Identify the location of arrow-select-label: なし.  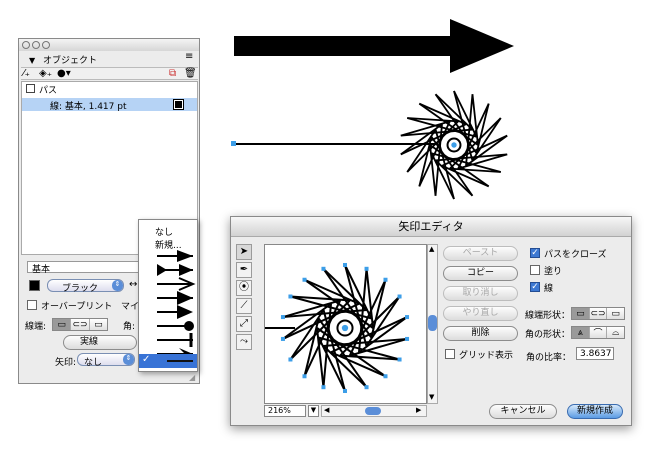
(93, 363).